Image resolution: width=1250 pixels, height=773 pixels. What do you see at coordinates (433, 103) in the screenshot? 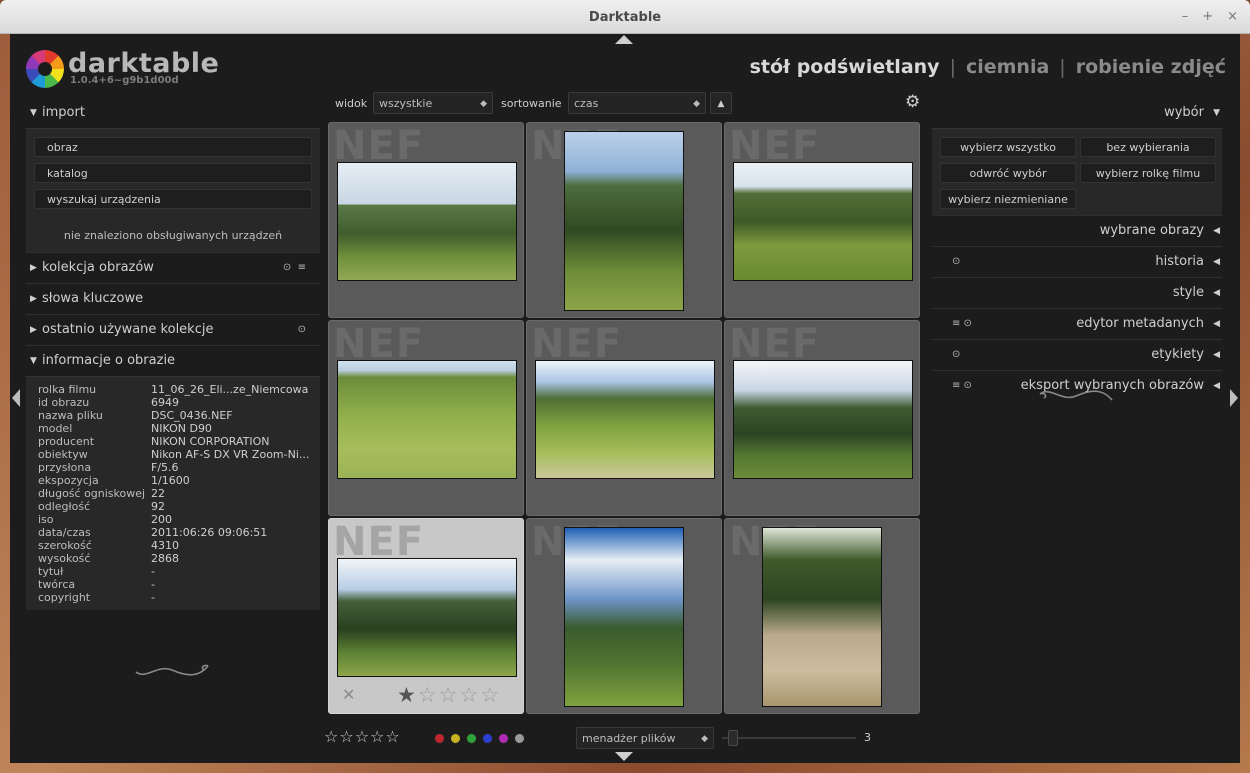
I see `view-filter-combo: wszystkie ◆` at bounding box center [433, 103].